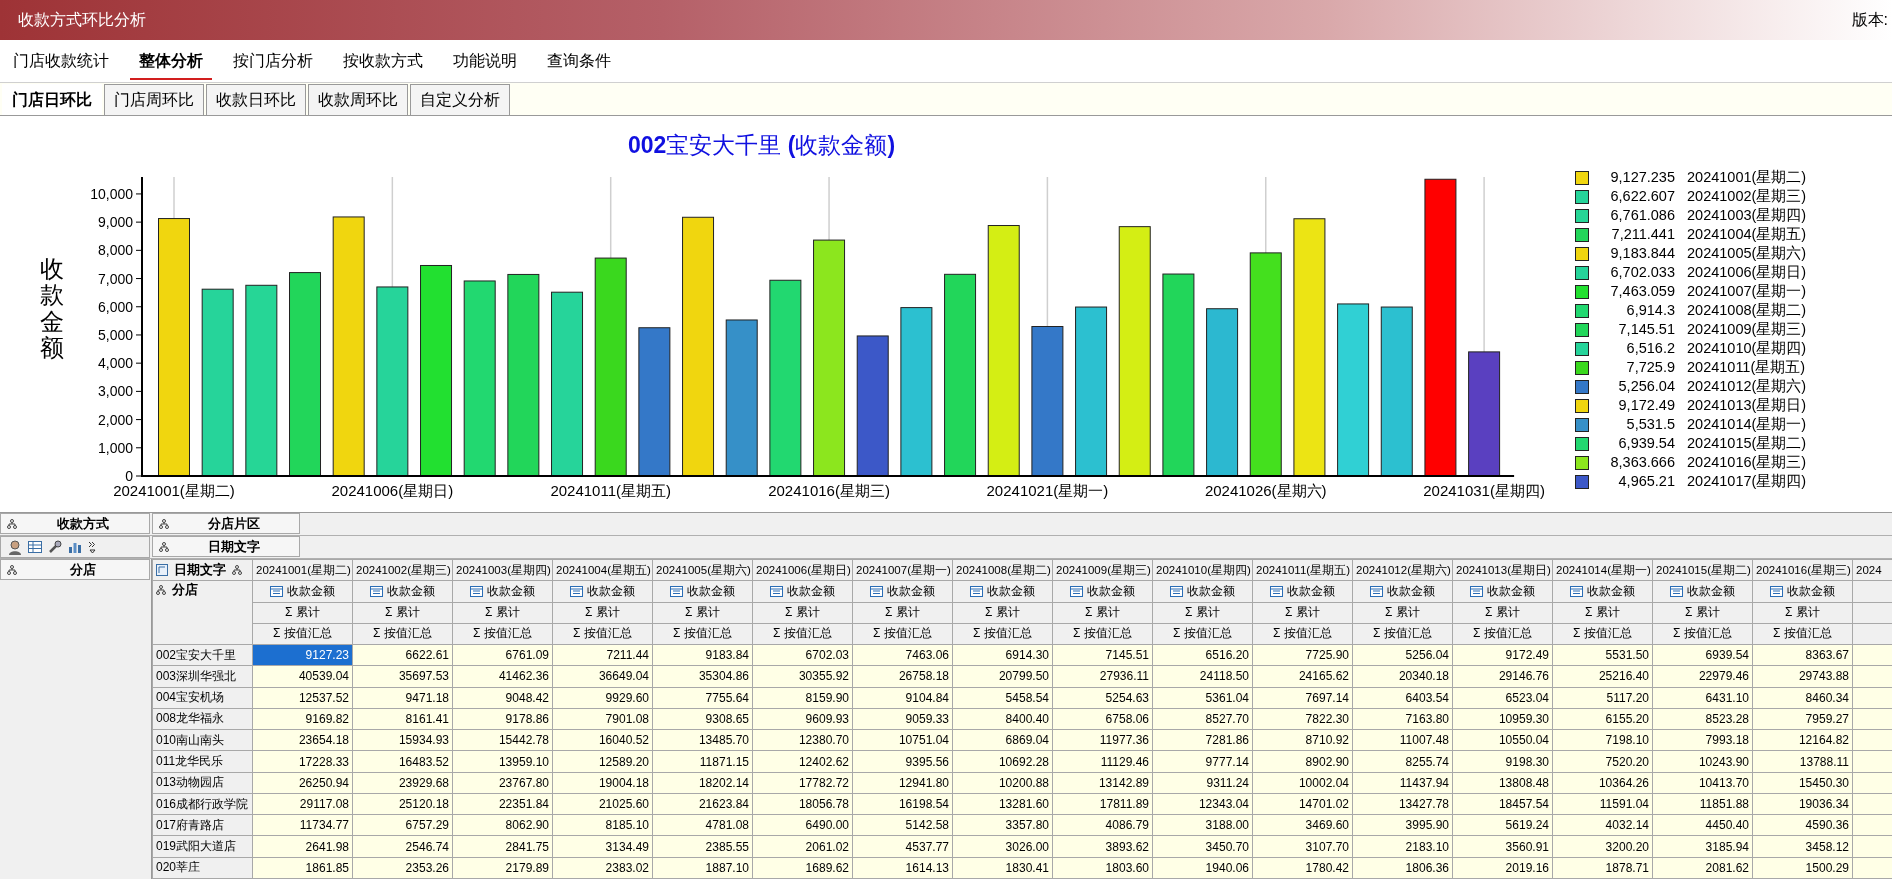 This screenshot has width=1892, height=879. What do you see at coordinates (202, 825) in the screenshot?
I see `row-header: 017府青路店` at bounding box center [202, 825].